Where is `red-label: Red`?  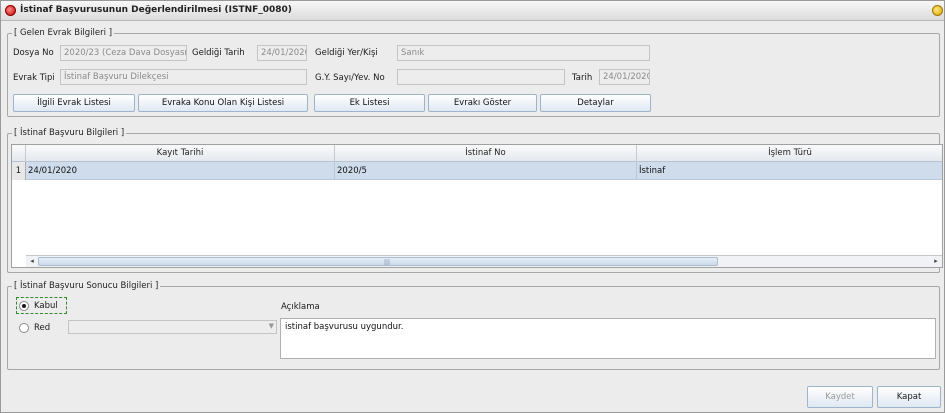 red-label: Red is located at coordinates (42, 328).